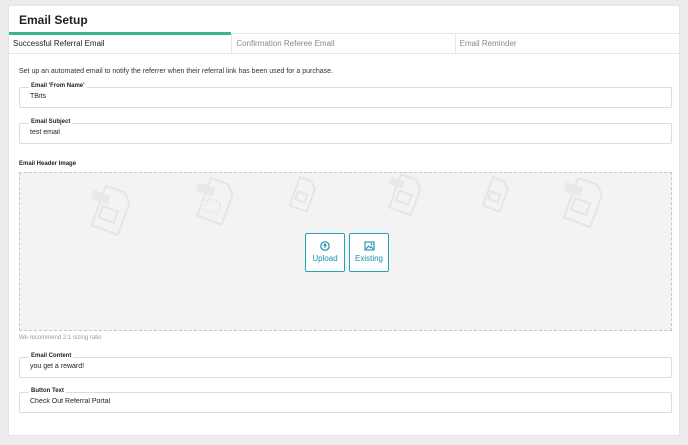  I want to click on page-title: Email Setup, so click(53, 20).